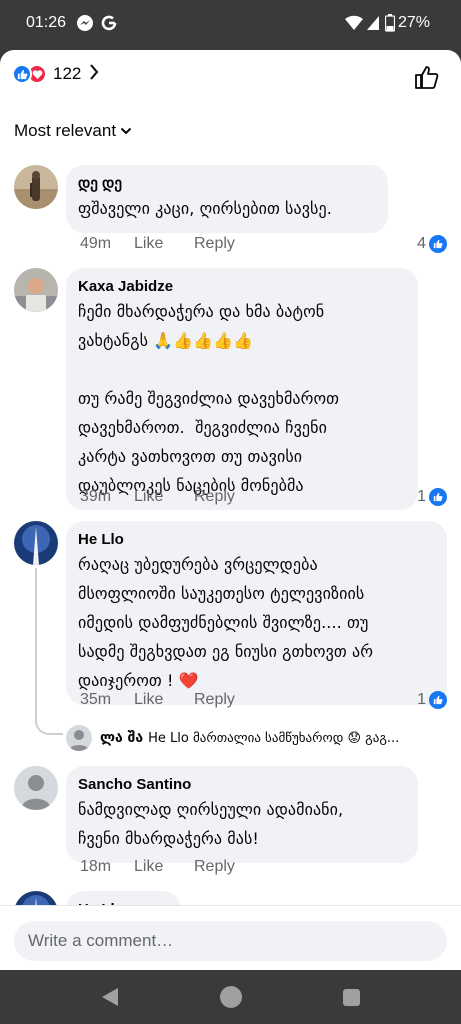 This screenshot has height=1024, width=461. Describe the element at coordinates (36, 640) in the screenshot. I see `thread-connector` at that location.